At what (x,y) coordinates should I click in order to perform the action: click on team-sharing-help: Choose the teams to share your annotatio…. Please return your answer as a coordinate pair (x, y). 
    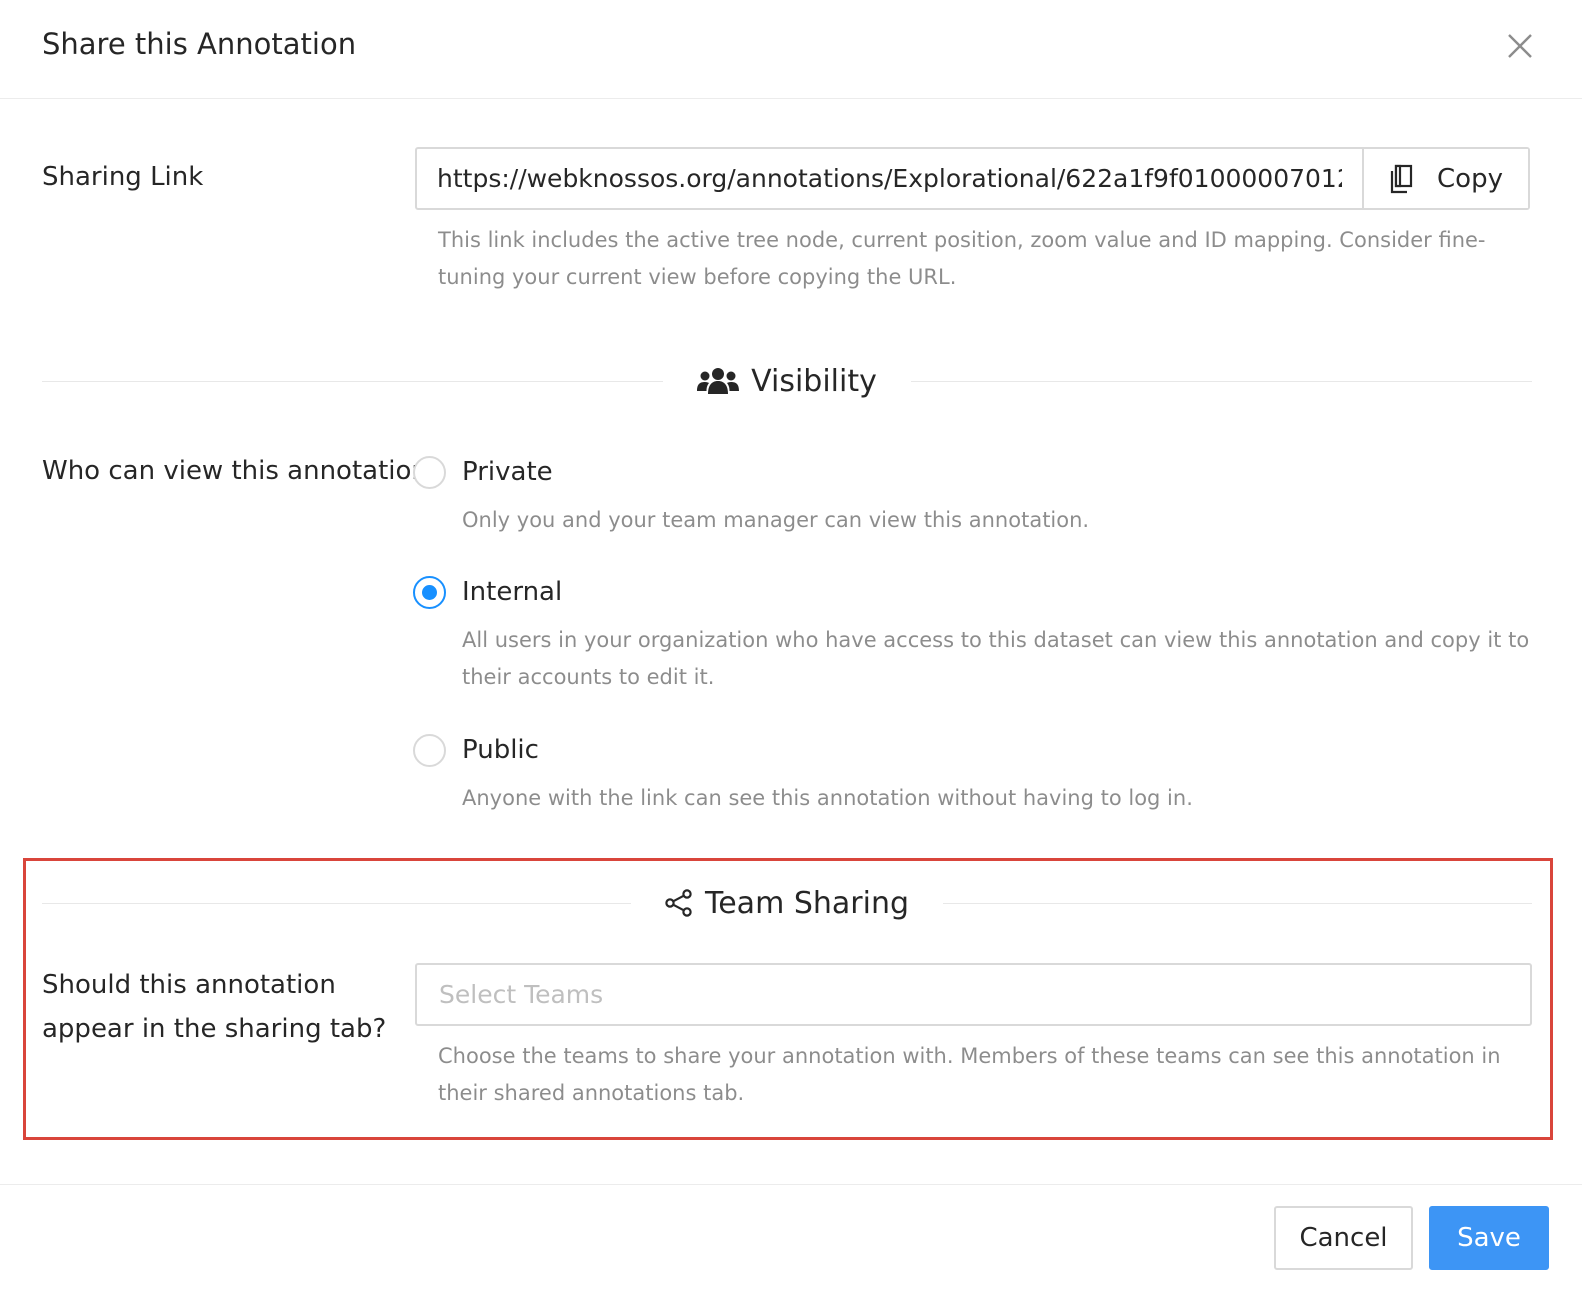
    Looking at the image, I should click on (969, 1074).